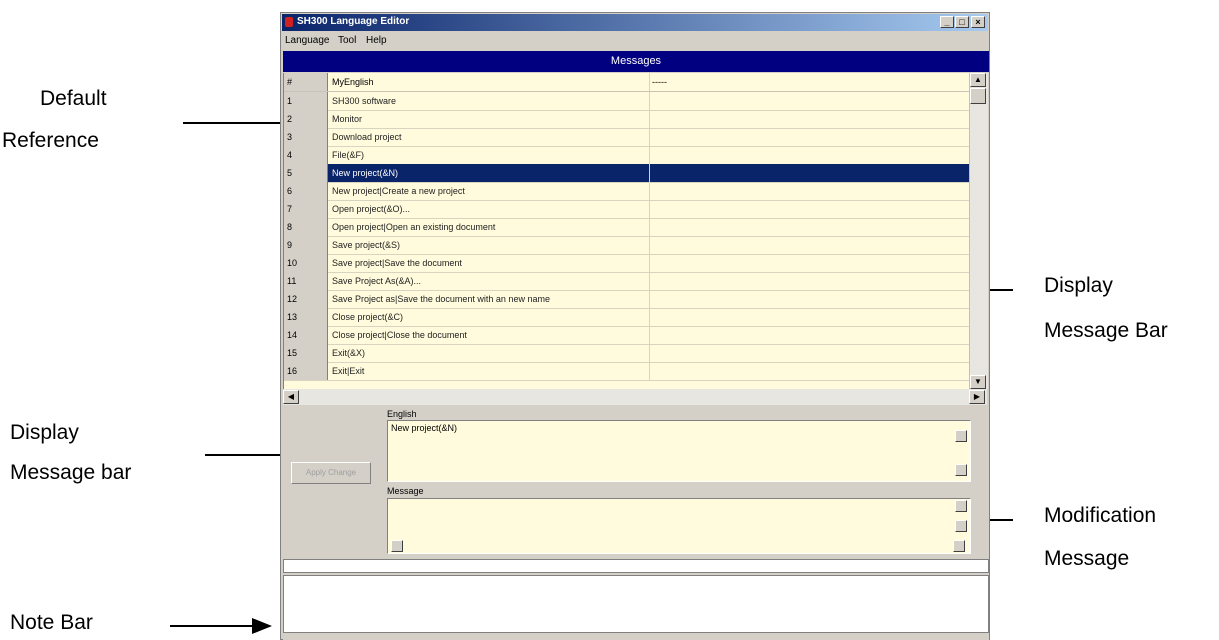  Describe the element at coordinates (306, 263) in the screenshot. I see `row-number: 10` at that location.